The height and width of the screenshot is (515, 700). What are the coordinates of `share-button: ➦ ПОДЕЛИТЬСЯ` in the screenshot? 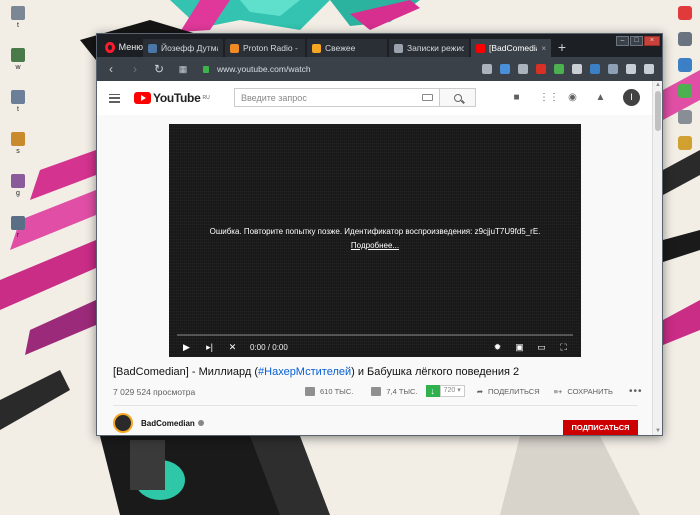 It's located at (508, 391).